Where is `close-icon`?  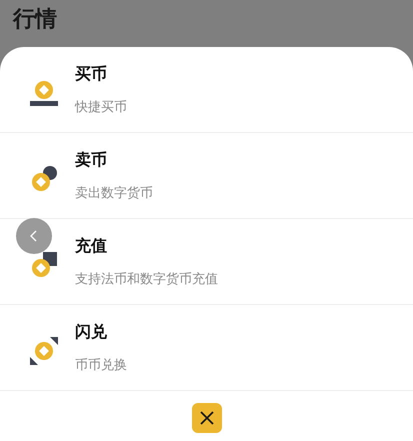 close-icon is located at coordinates (206, 418).